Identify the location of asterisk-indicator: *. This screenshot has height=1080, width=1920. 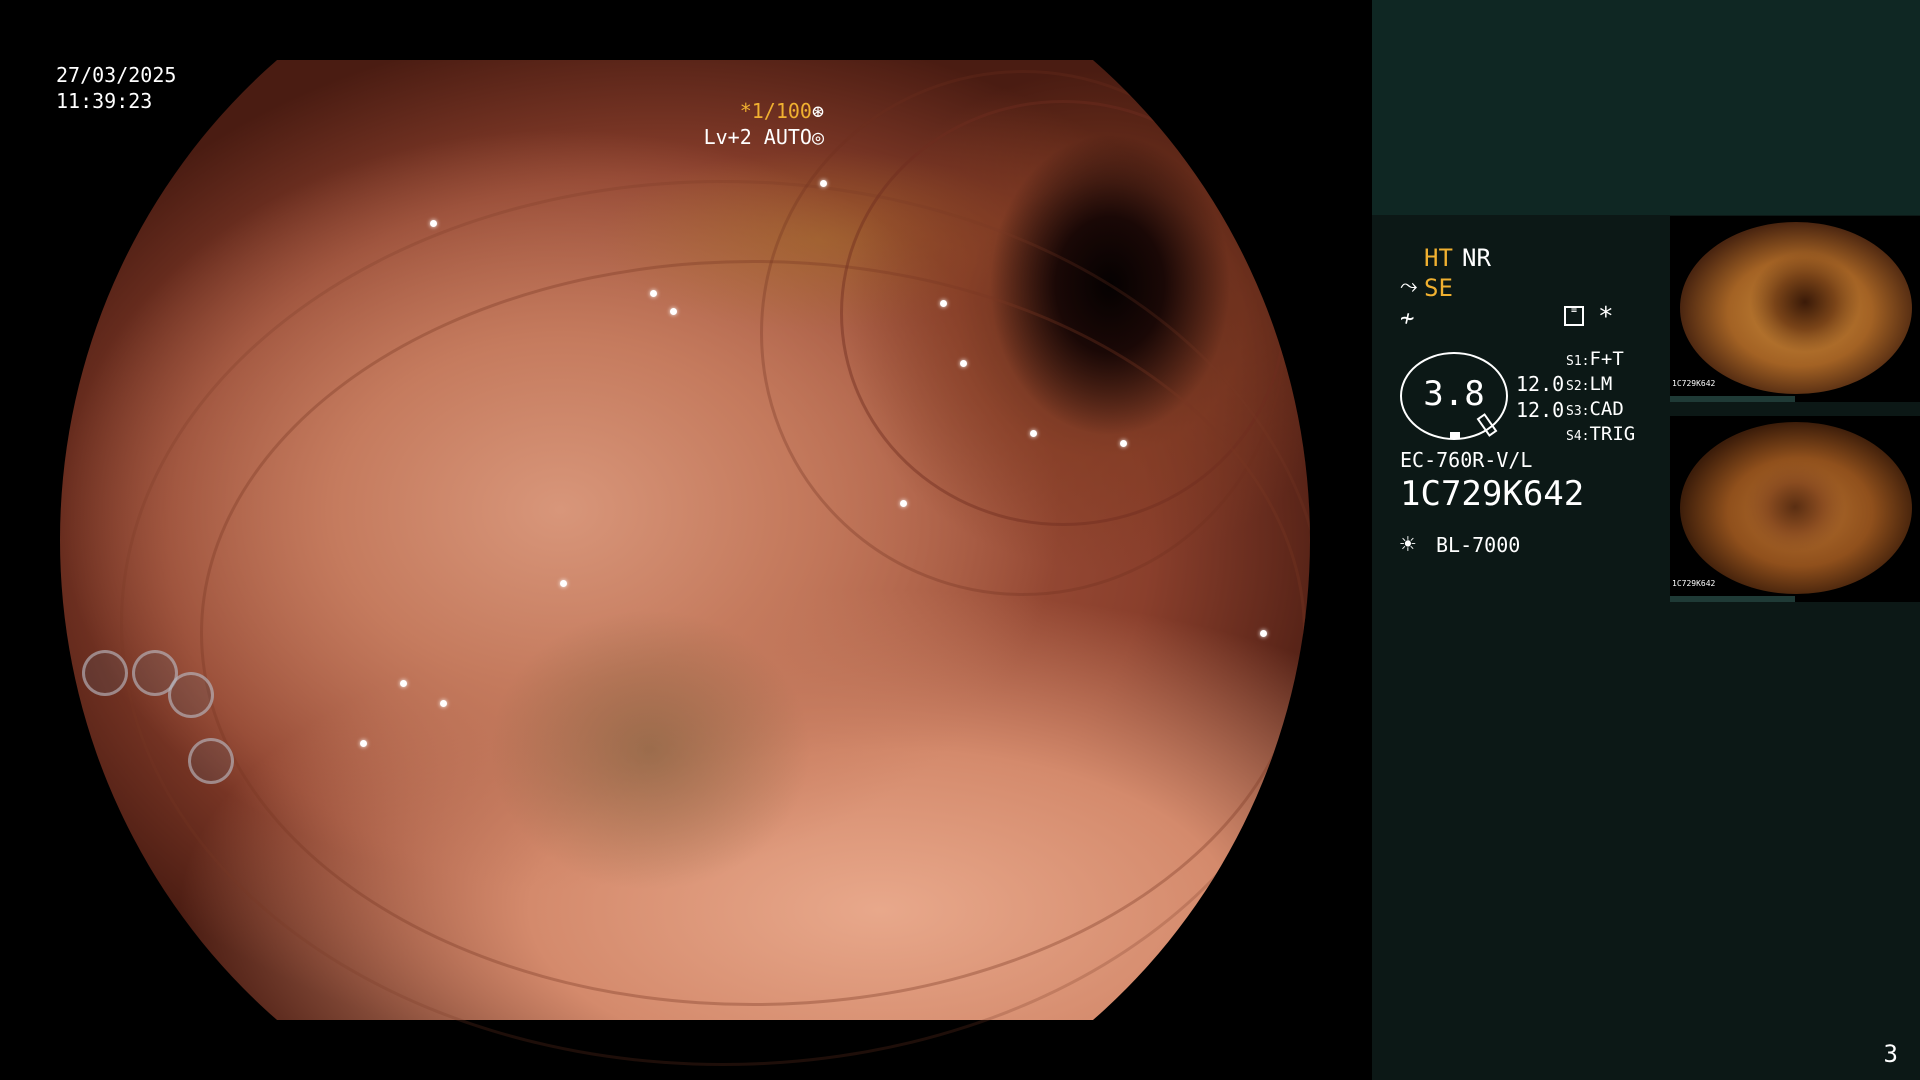
(1606, 317).